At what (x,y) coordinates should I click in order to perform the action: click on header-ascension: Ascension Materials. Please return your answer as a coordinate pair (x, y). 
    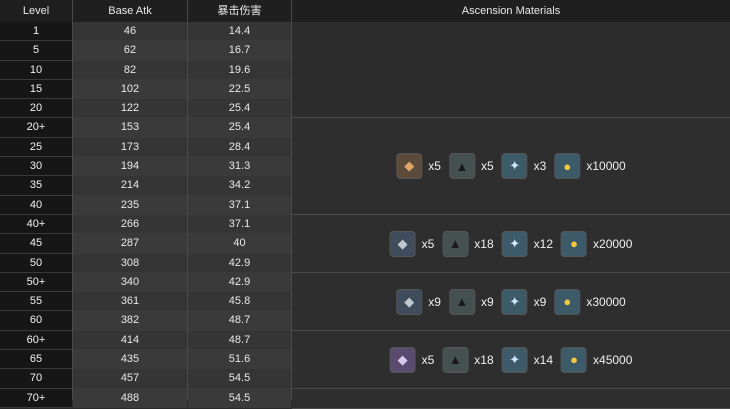
    Looking at the image, I should click on (511, 11).